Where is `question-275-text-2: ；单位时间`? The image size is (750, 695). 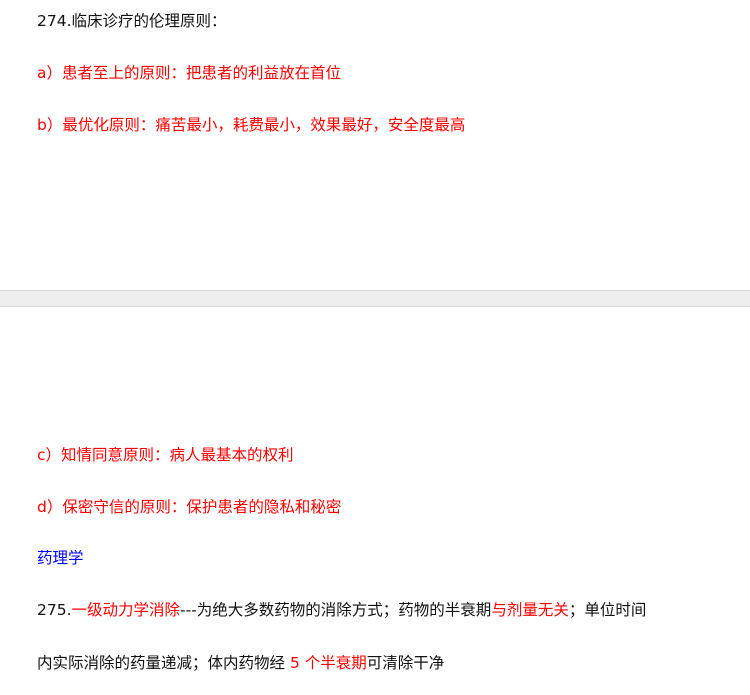
question-275-text-2: ；单位时间 is located at coordinates (607, 610).